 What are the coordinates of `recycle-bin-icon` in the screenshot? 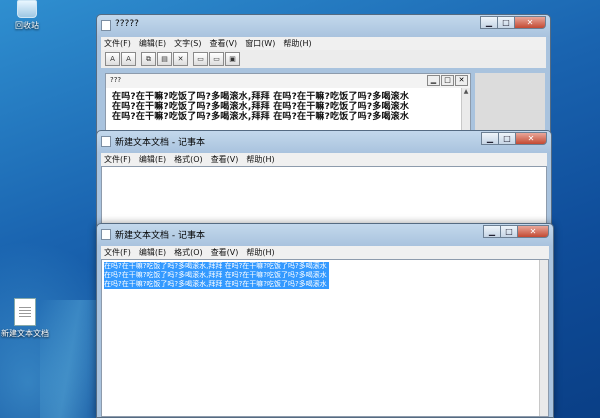 It's located at (27, 9).